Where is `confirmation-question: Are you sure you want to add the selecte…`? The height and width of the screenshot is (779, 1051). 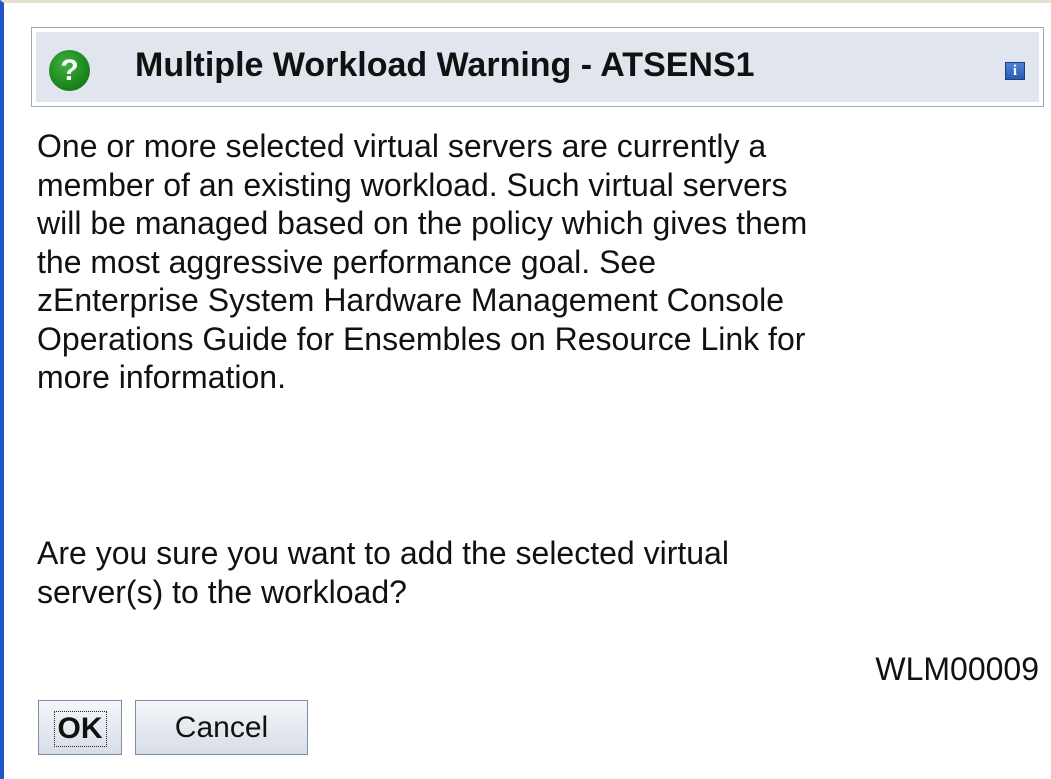 confirmation-question: Are you sure you want to add the selecte… is located at coordinates (537, 572).